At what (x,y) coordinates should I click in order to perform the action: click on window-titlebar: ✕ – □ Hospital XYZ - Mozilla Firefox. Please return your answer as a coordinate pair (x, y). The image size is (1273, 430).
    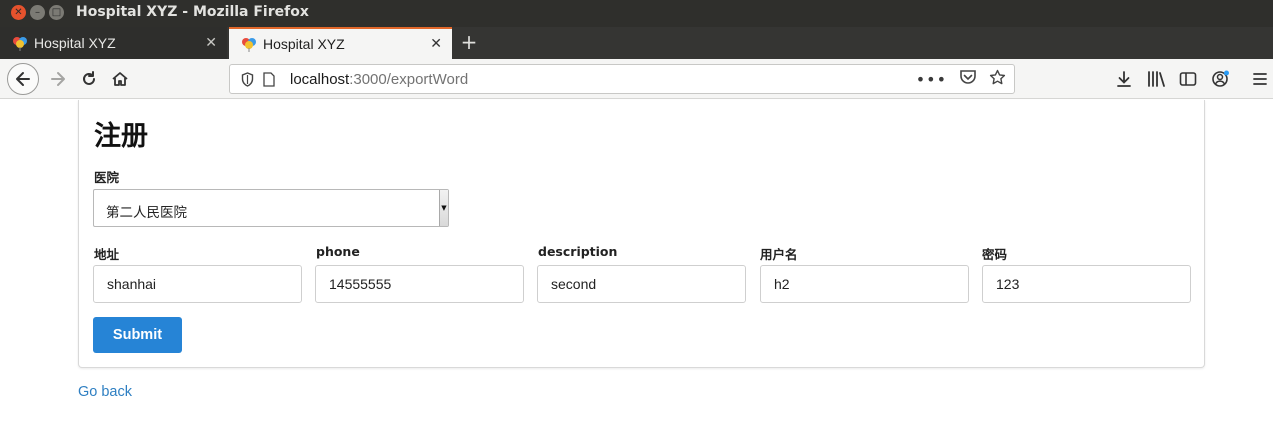
    Looking at the image, I should click on (636, 13).